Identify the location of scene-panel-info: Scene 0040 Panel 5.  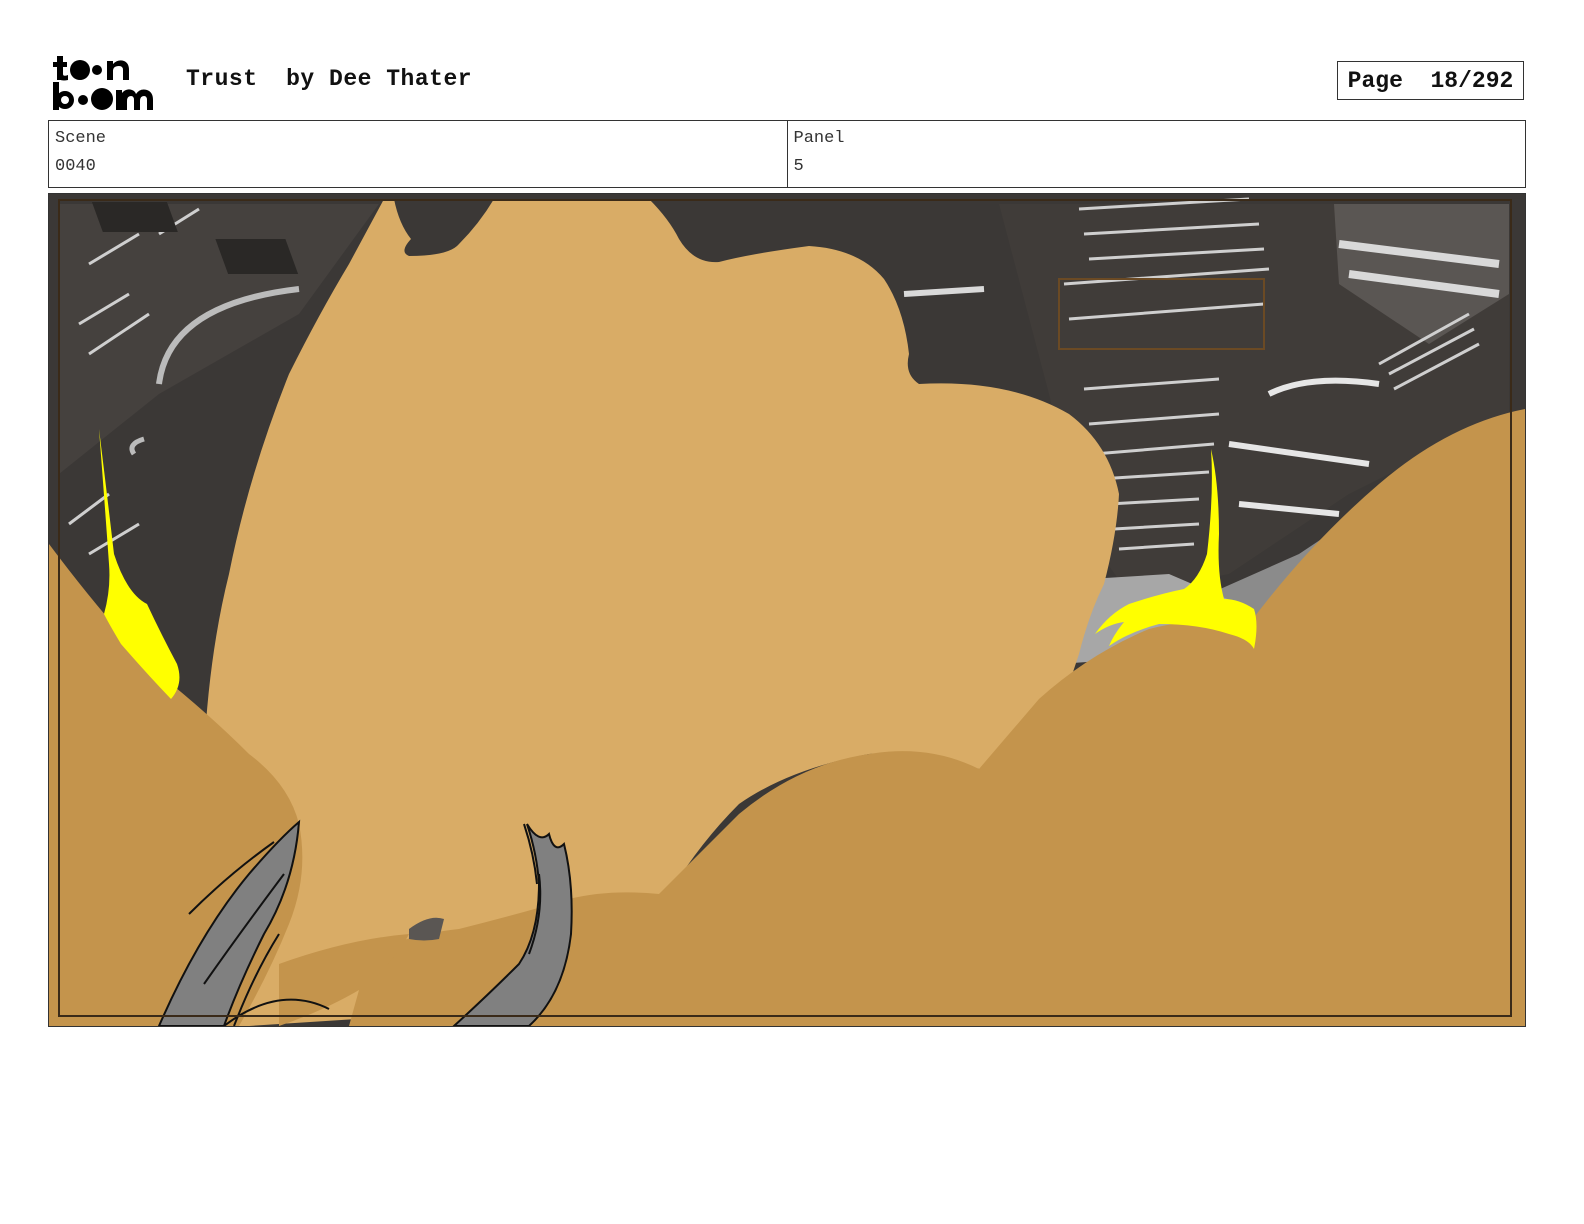
(787, 154).